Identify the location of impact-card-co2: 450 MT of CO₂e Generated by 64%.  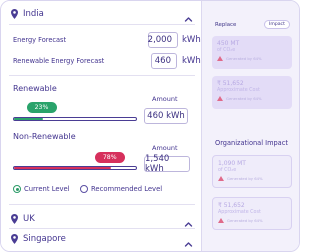
(252, 52).